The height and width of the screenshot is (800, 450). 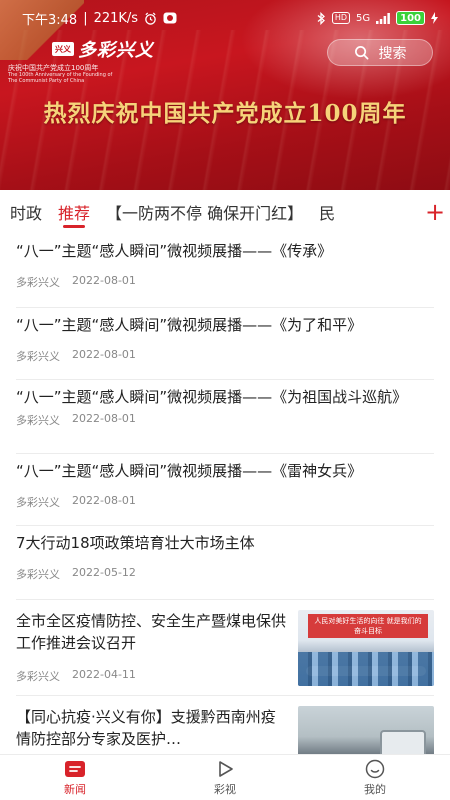 I want to click on news-date: 2022-05-12, so click(x=104, y=572).